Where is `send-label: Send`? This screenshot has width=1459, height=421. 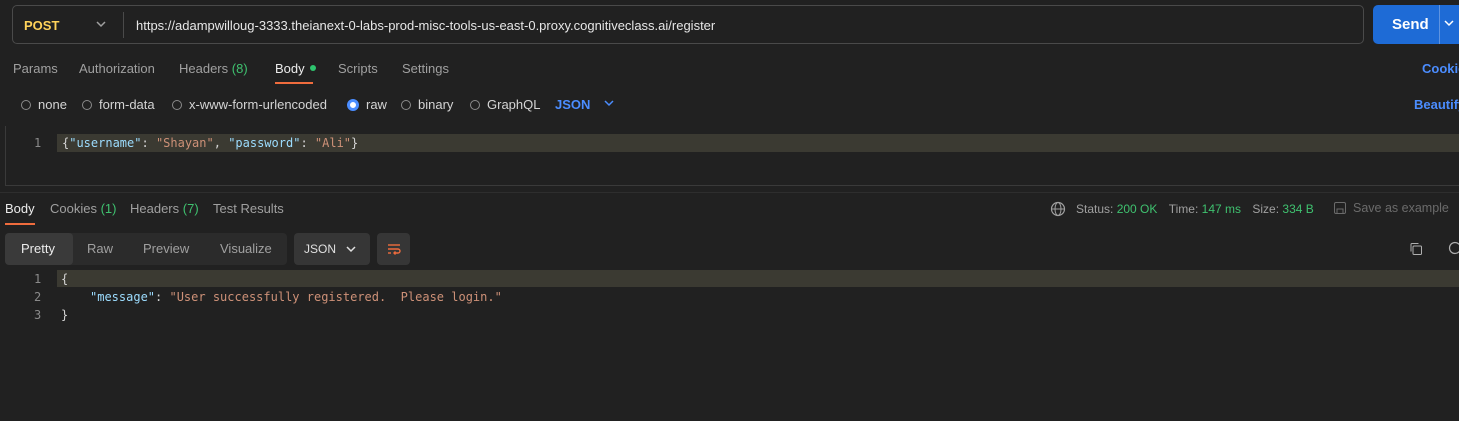 send-label: Send is located at coordinates (1410, 24).